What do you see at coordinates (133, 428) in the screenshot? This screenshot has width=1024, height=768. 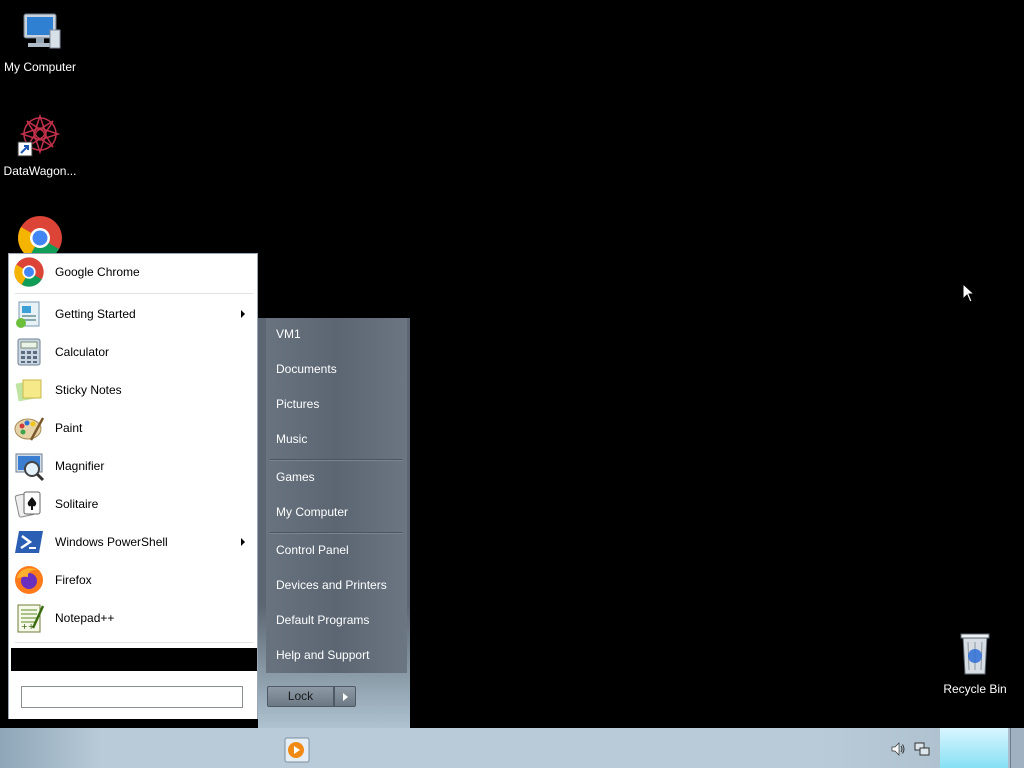 I see `menu-item-paint: Paint` at bounding box center [133, 428].